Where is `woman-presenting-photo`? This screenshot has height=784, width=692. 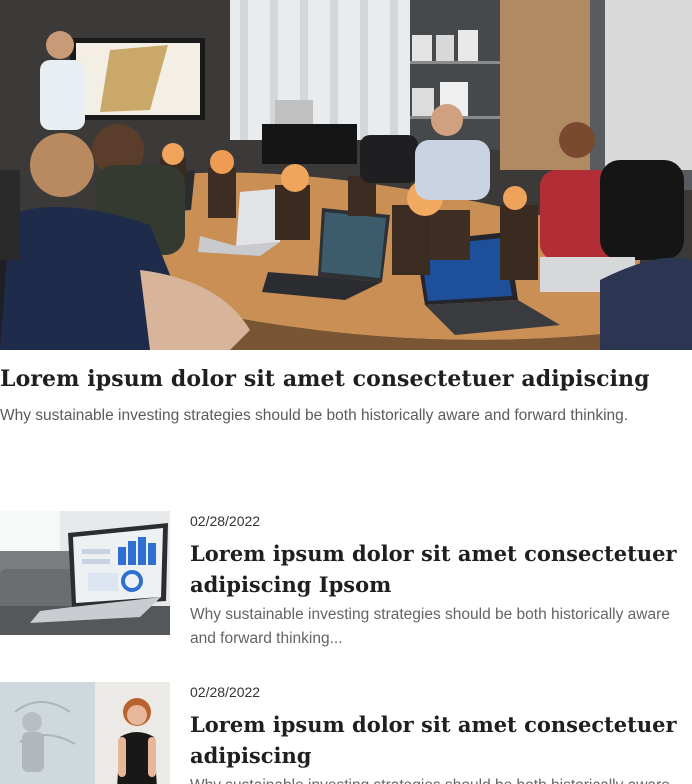
woman-presenting-photo is located at coordinates (85, 733).